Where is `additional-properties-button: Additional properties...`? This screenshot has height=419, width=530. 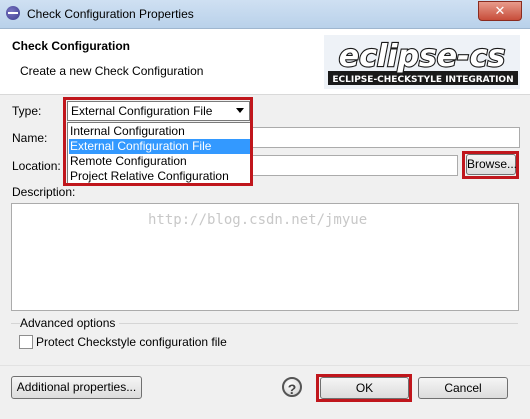 additional-properties-button: Additional properties... is located at coordinates (76, 387).